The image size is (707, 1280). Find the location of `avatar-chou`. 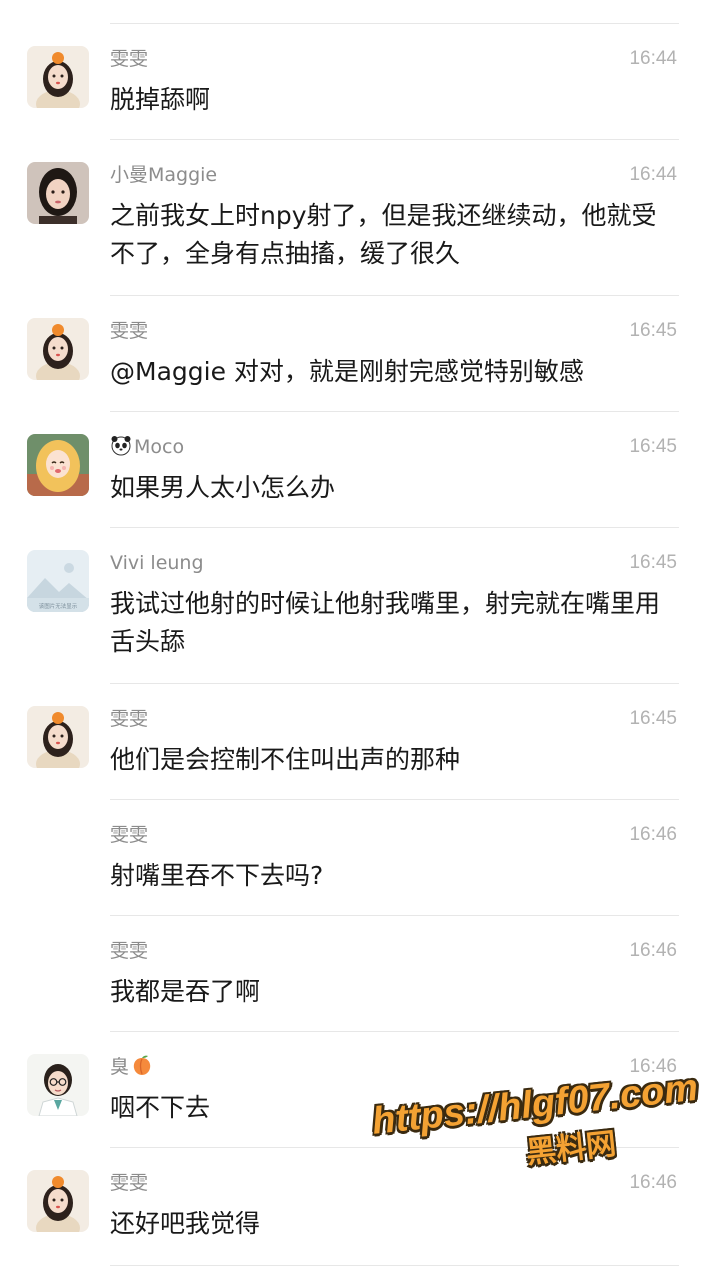

avatar-chou is located at coordinates (58, 1085).